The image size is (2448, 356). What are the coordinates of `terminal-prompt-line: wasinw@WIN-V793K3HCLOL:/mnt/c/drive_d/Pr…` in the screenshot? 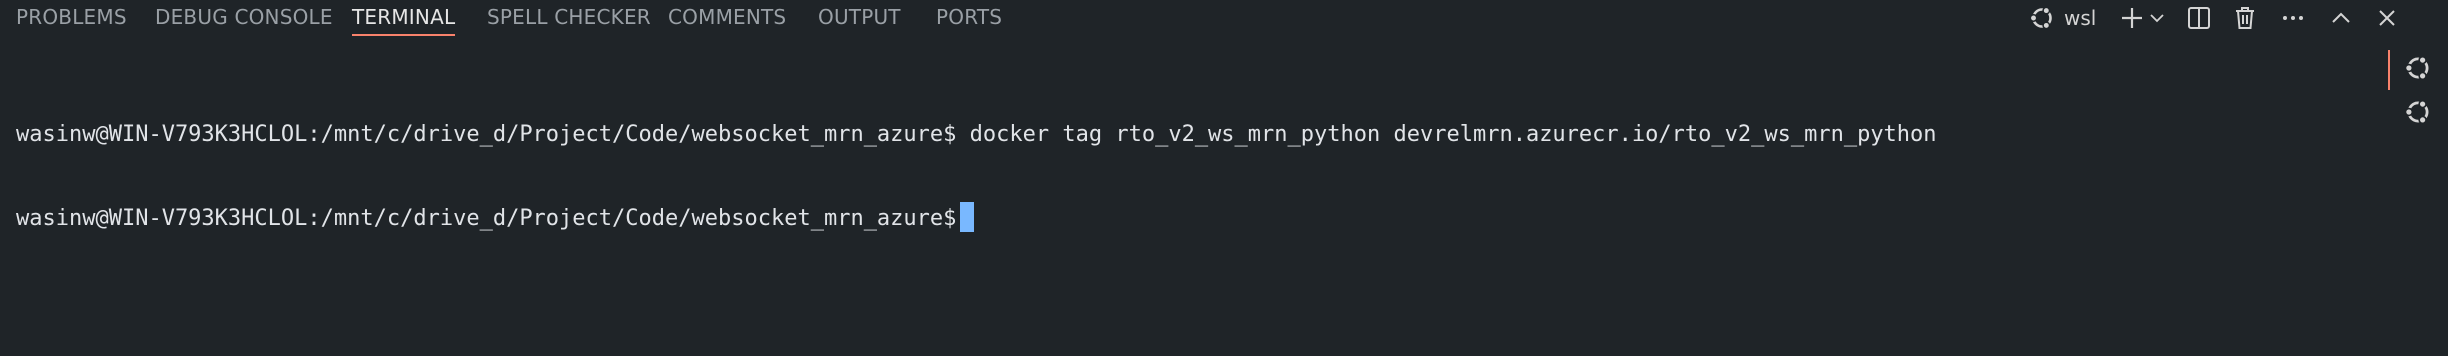 It's located at (976, 219).